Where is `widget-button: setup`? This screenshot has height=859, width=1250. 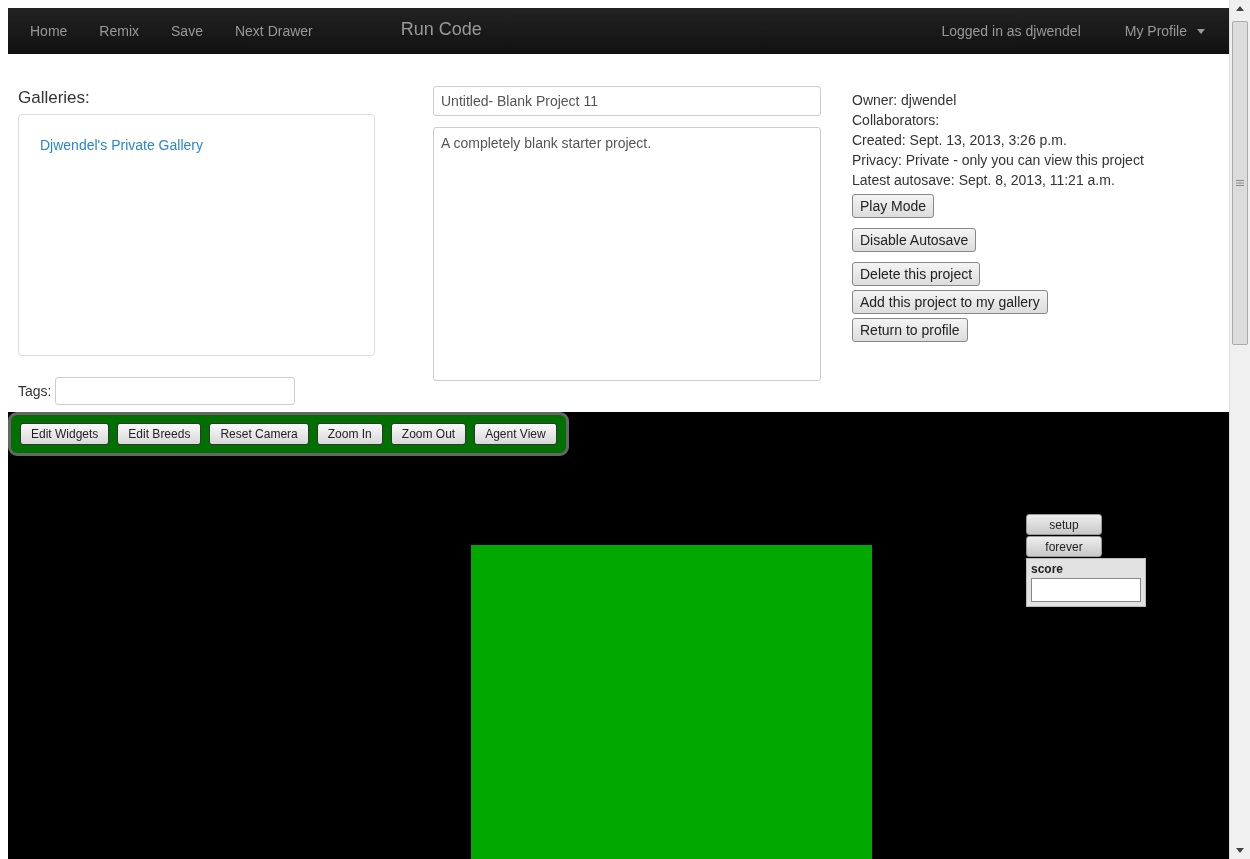
widget-button: setup is located at coordinates (1064, 524).